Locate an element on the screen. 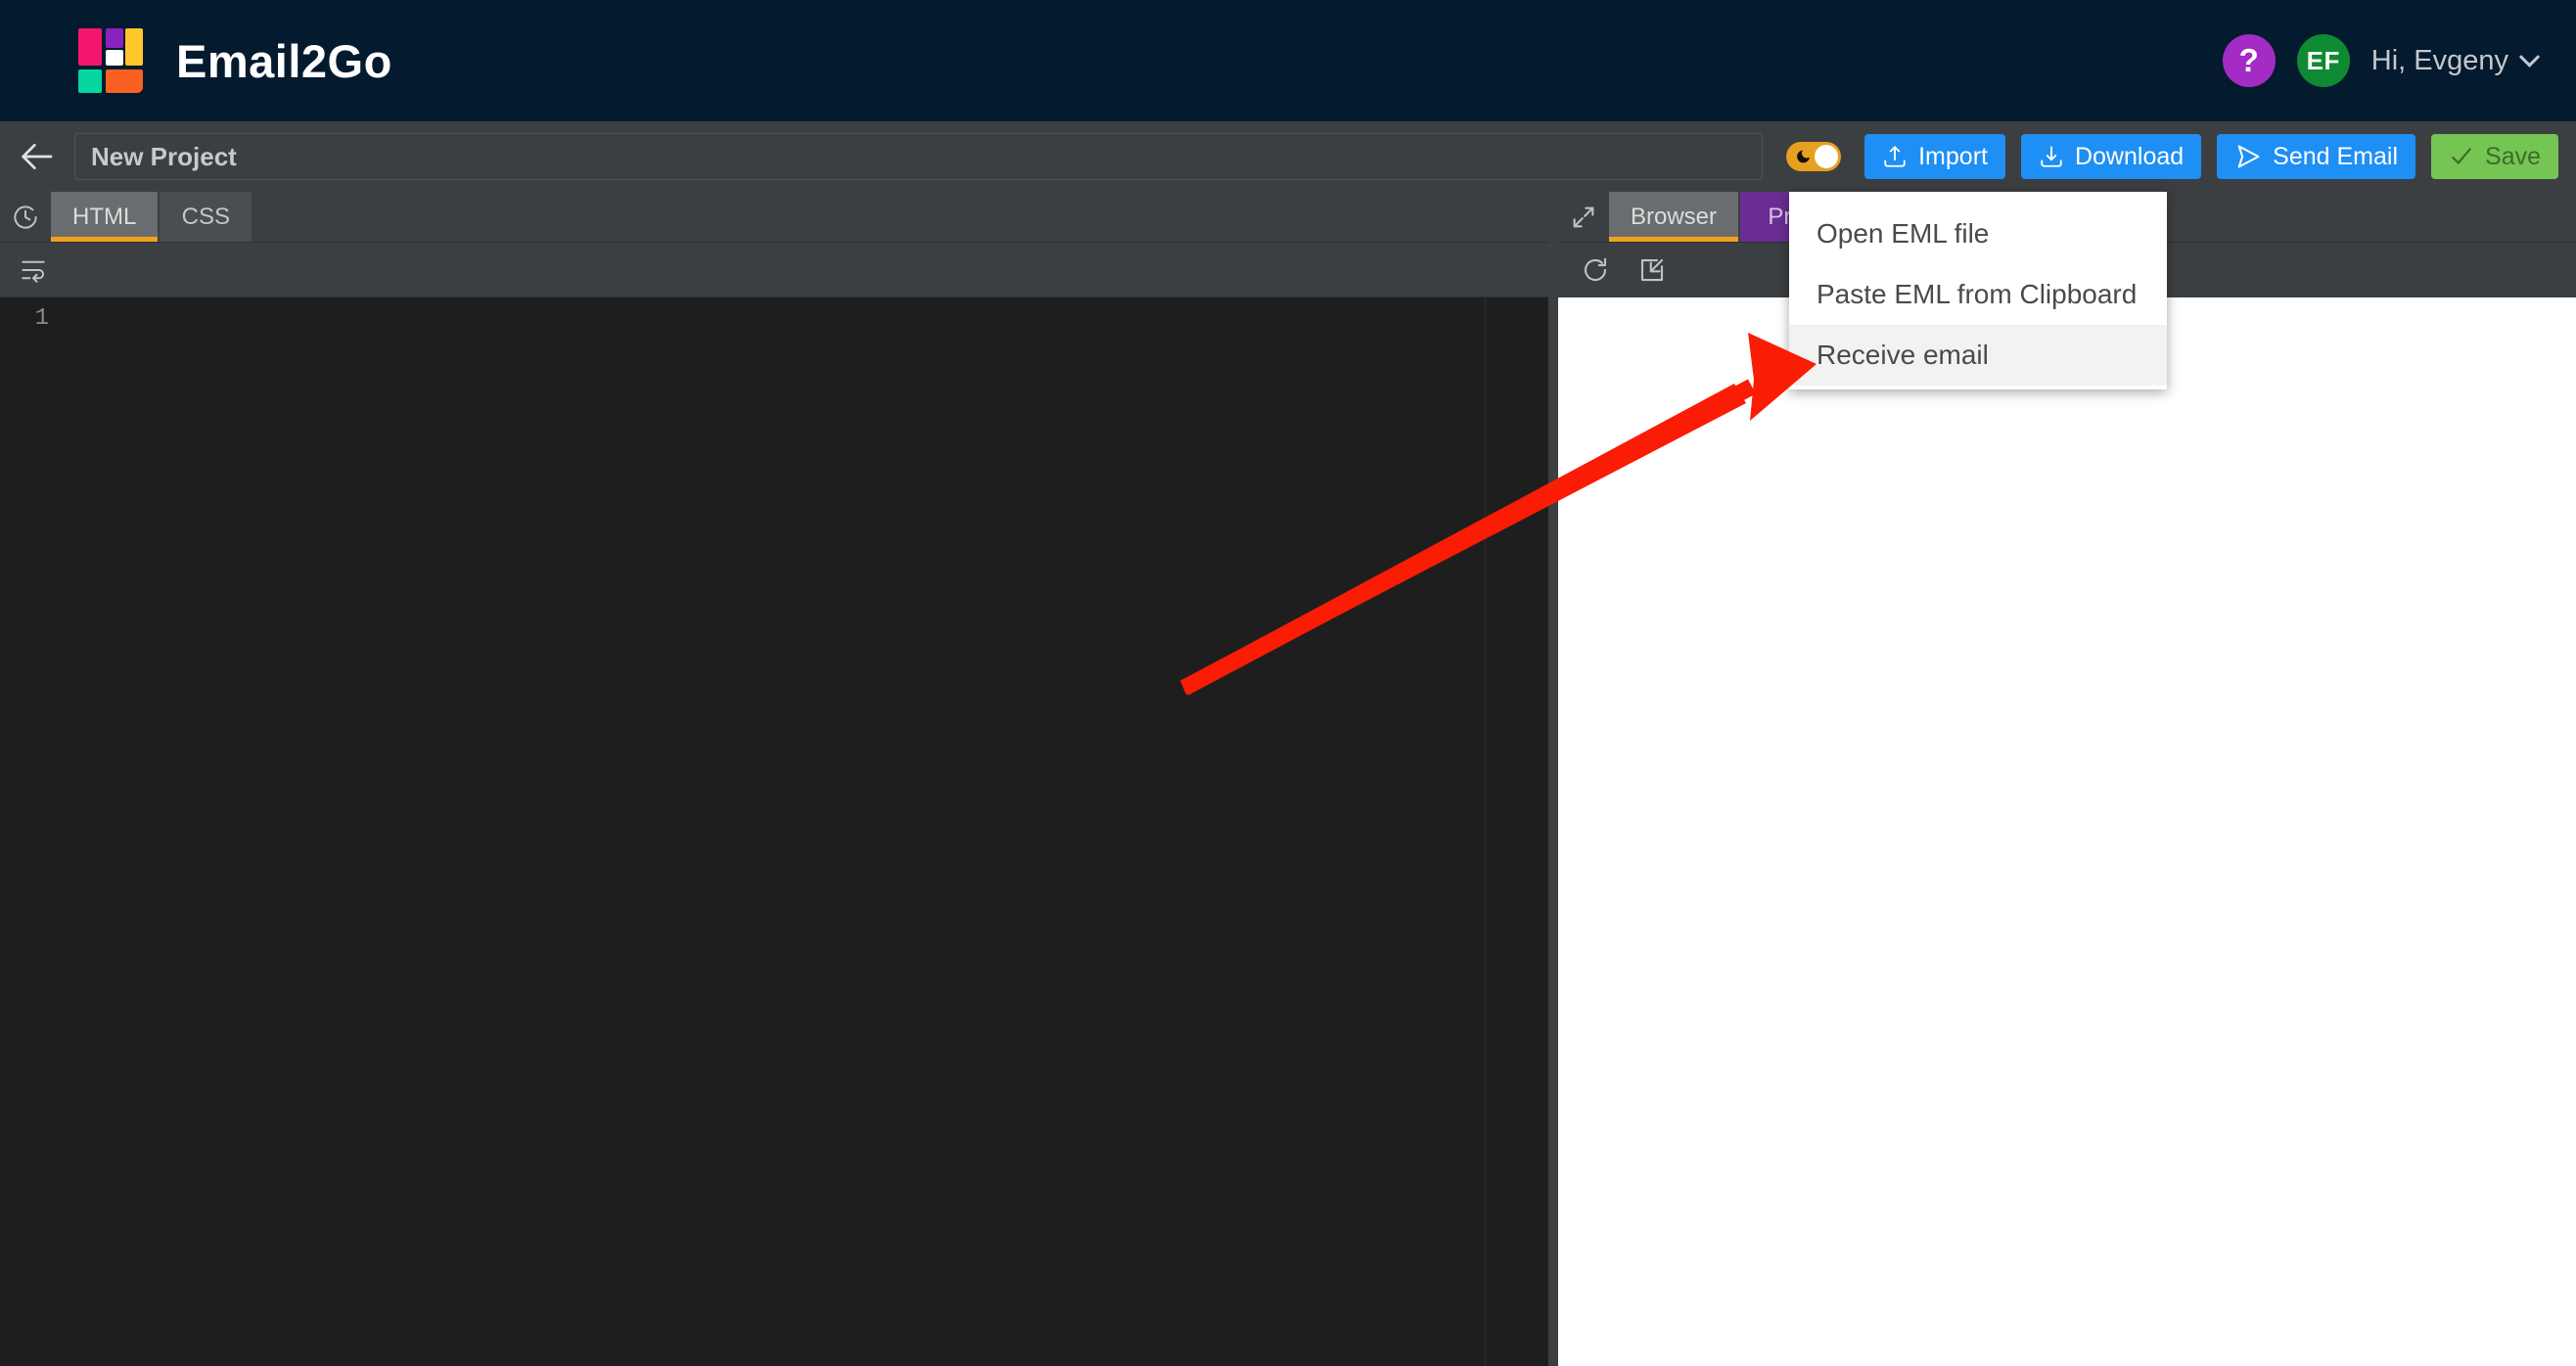  import-label: Import is located at coordinates (1953, 156).